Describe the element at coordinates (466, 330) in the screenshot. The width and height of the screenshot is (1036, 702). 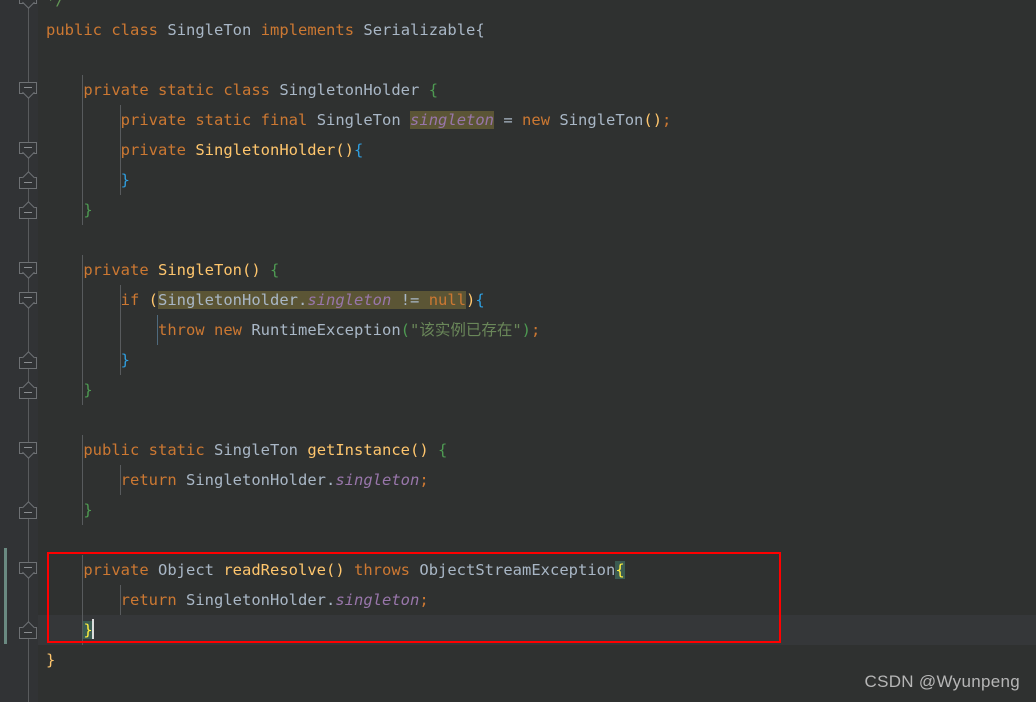
I see `code-token: "该实例已存在"` at that location.